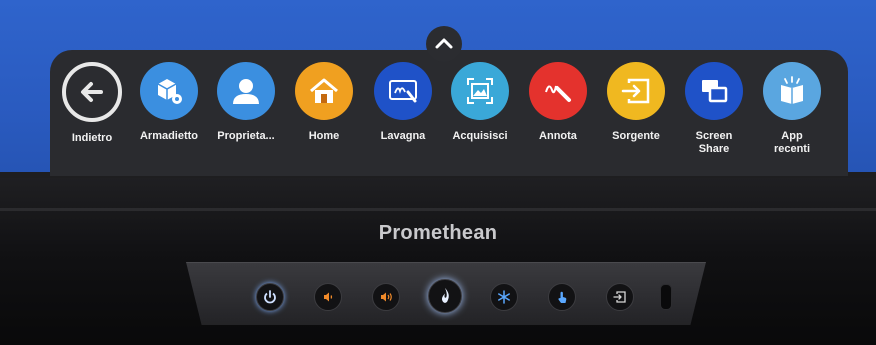  Describe the element at coordinates (792, 91) in the screenshot. I see `recent-apps-book-icon` at that location.